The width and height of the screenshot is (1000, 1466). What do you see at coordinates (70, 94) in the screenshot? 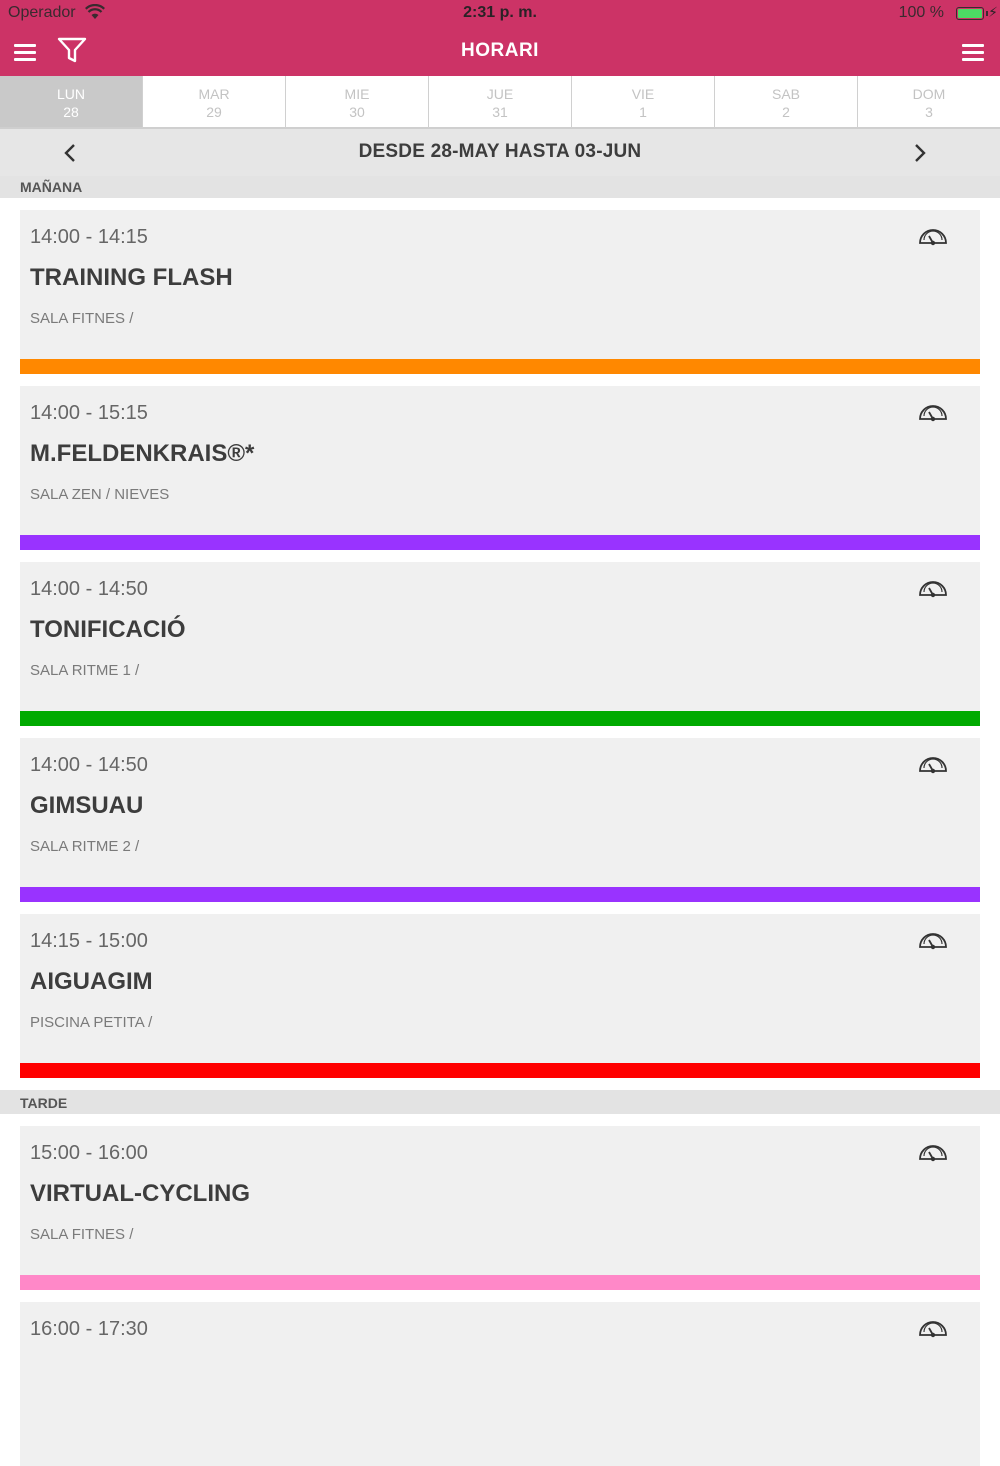
I see `day-name: LUN` at bounding box center [70, 94].